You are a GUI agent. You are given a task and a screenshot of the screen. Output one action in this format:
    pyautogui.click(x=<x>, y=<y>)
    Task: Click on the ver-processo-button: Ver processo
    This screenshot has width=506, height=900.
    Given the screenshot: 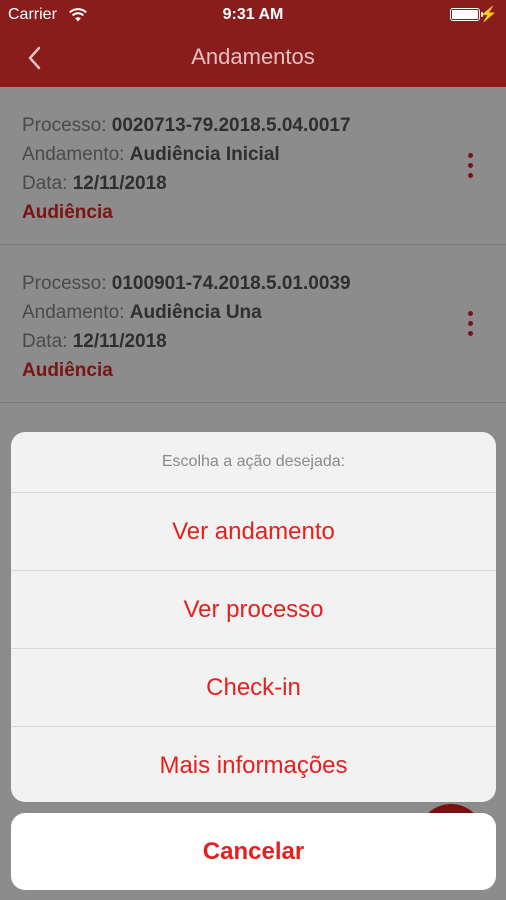 What is the action you would take?
    pyautogui.click(x=253, y=610)
    